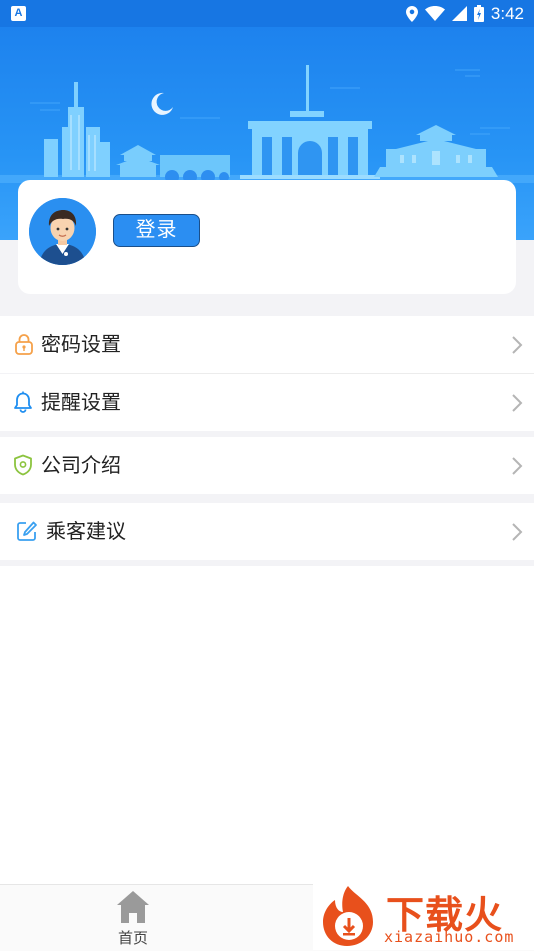 The width and height of the screenshot is (534, 951). What do you see at coordinates (81, 344) in the screenshot?
I see `menu-label: 密码设置` at bounding box center [81, 344].